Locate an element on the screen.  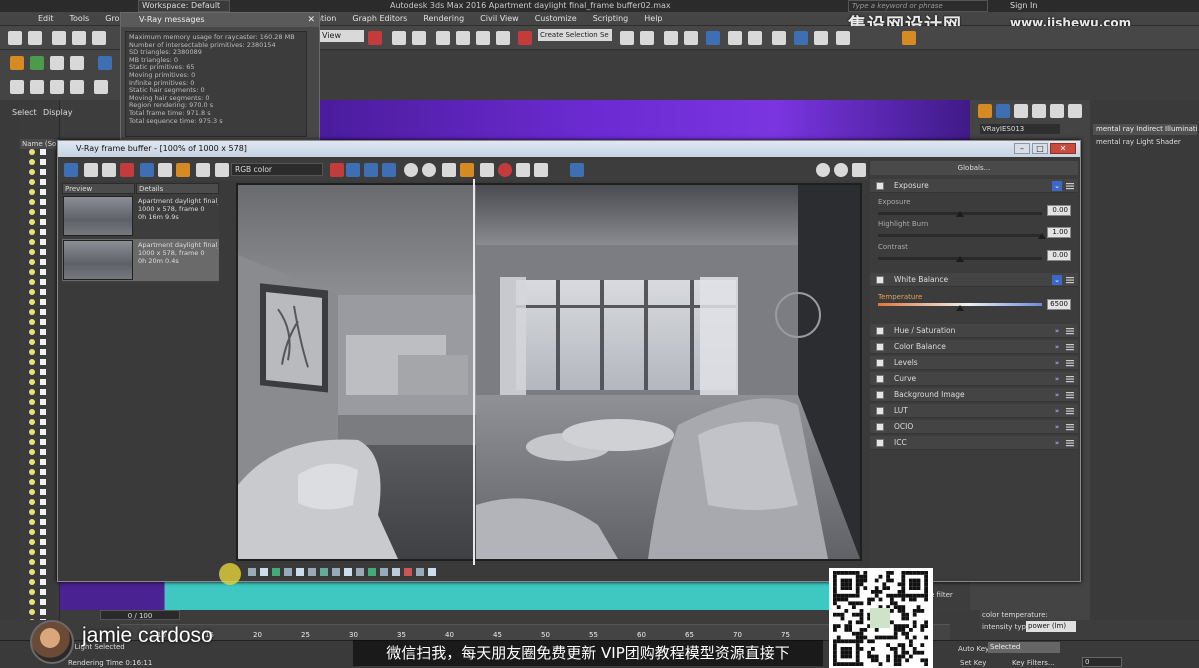
stop-render-icon is located at coordinates (127, 170).